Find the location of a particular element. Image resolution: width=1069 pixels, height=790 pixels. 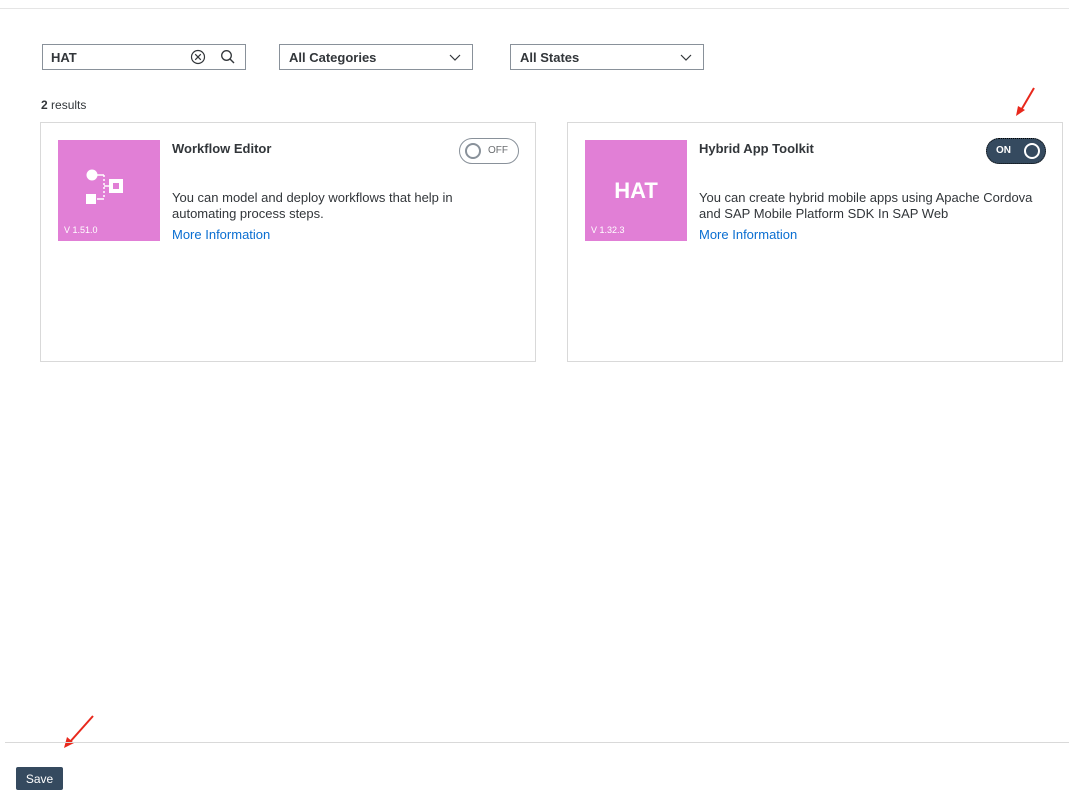

category-select-value: All Categories is located at coordinates (333, 57).